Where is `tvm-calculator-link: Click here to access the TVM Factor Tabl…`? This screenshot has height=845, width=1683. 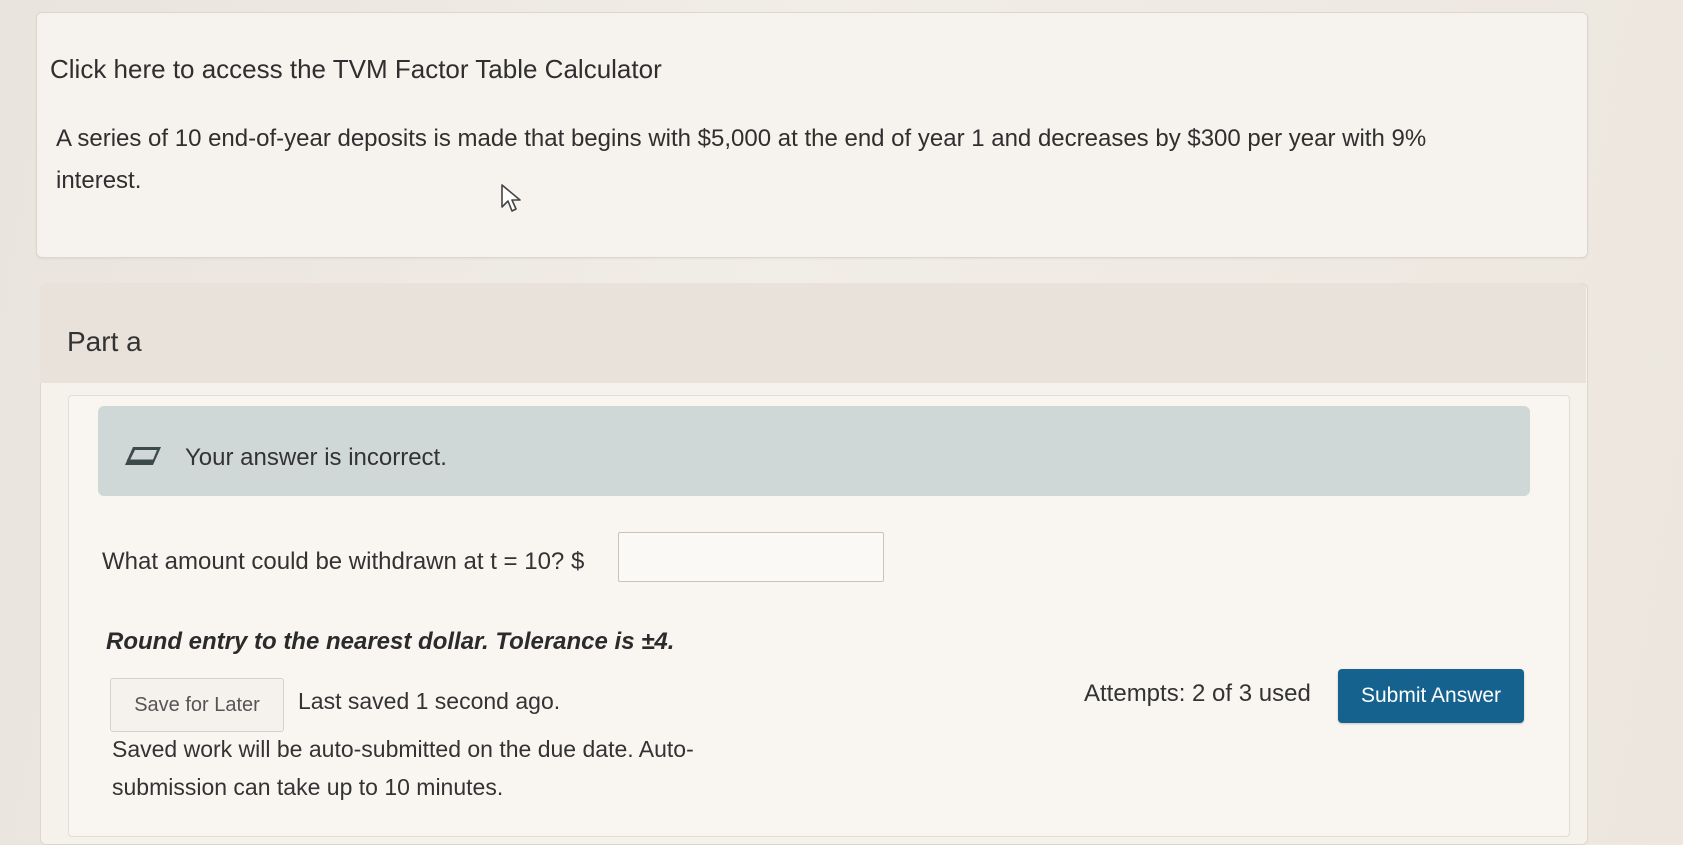 tvm-calculator-link: Click here to access the TVM Factor Tabl… is located at coordinates (356, 69).